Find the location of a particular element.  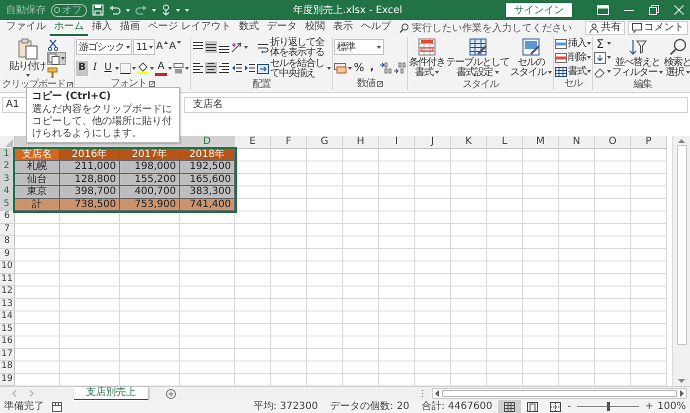

average-value: 平均: 372300 is located at coordinates (285, 406).